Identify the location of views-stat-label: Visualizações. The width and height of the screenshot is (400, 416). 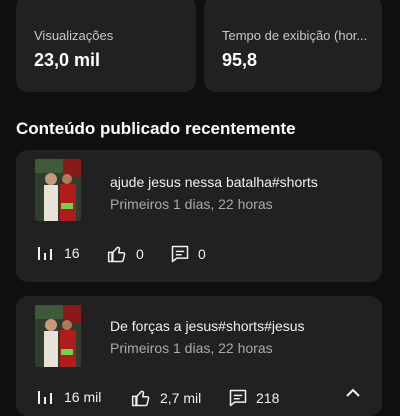
(74, 35).